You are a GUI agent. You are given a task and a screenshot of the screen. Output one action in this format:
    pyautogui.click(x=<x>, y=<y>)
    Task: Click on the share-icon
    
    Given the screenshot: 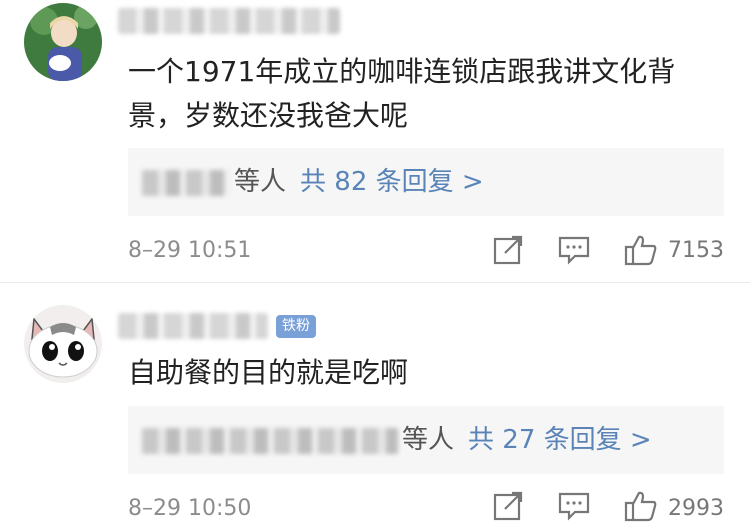 What is the action you would take?
    pyautogui.click(x=509, y=506)
    